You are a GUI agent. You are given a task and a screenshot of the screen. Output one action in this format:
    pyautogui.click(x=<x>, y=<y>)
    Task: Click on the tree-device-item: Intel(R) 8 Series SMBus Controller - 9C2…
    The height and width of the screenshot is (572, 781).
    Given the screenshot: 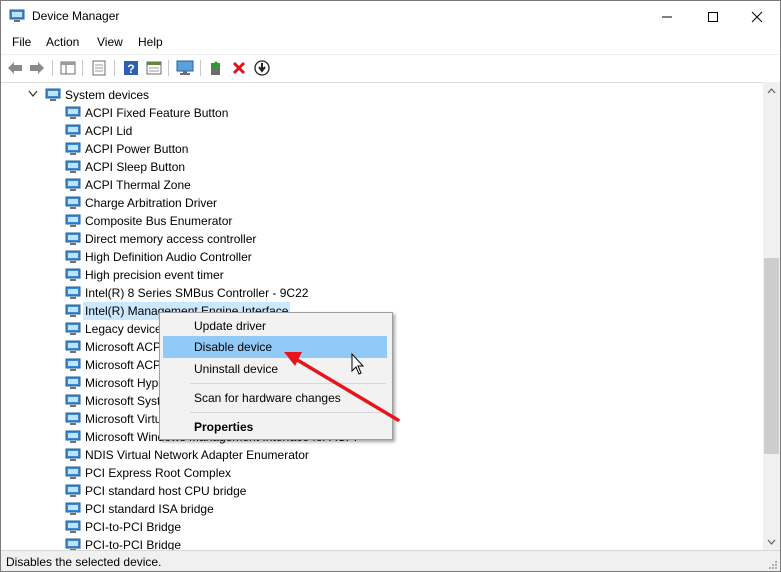 What is the action you would take?
    pyautogui.click(x=186, y=293)
    